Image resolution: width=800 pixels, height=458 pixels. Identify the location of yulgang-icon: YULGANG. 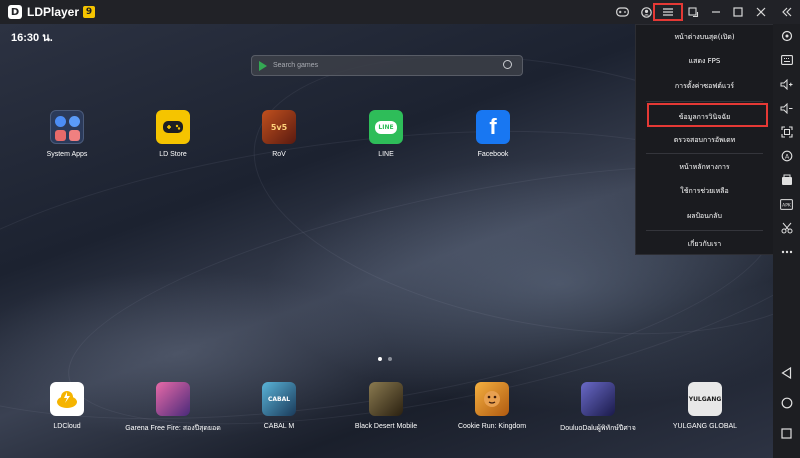
(705, 399).